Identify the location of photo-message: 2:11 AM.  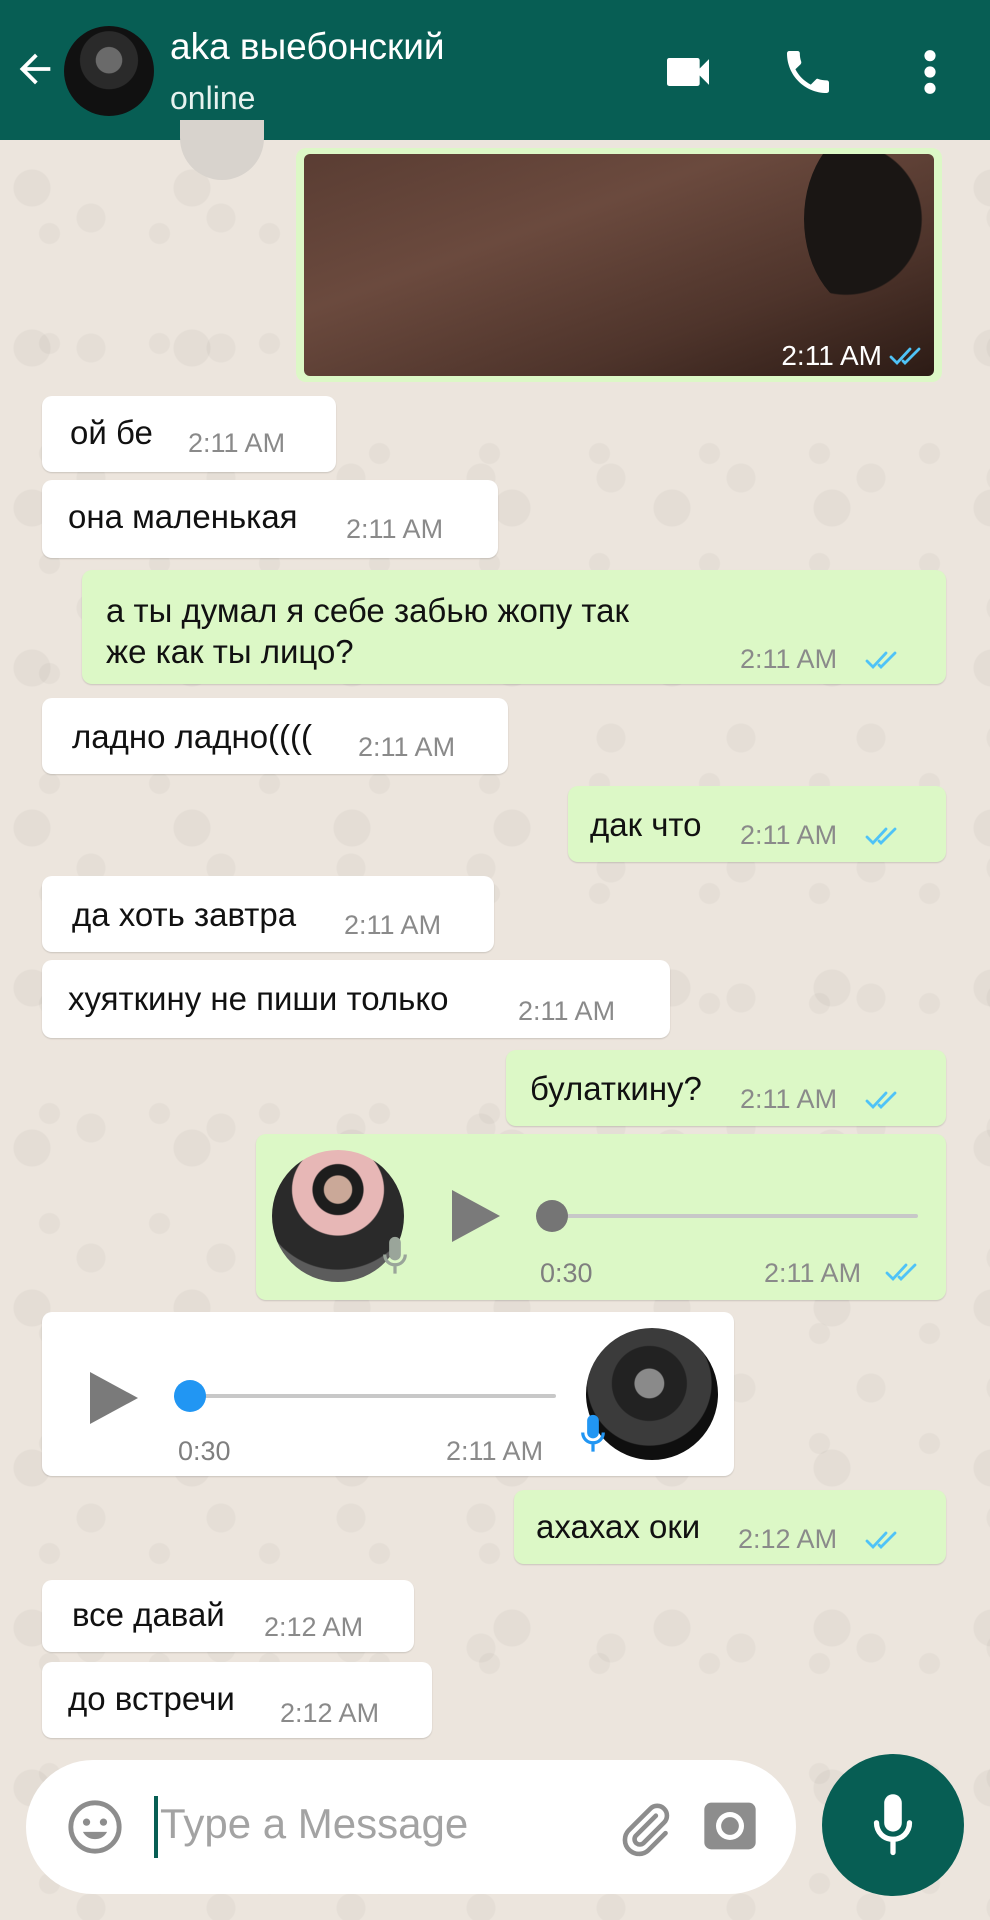
(619, 265).